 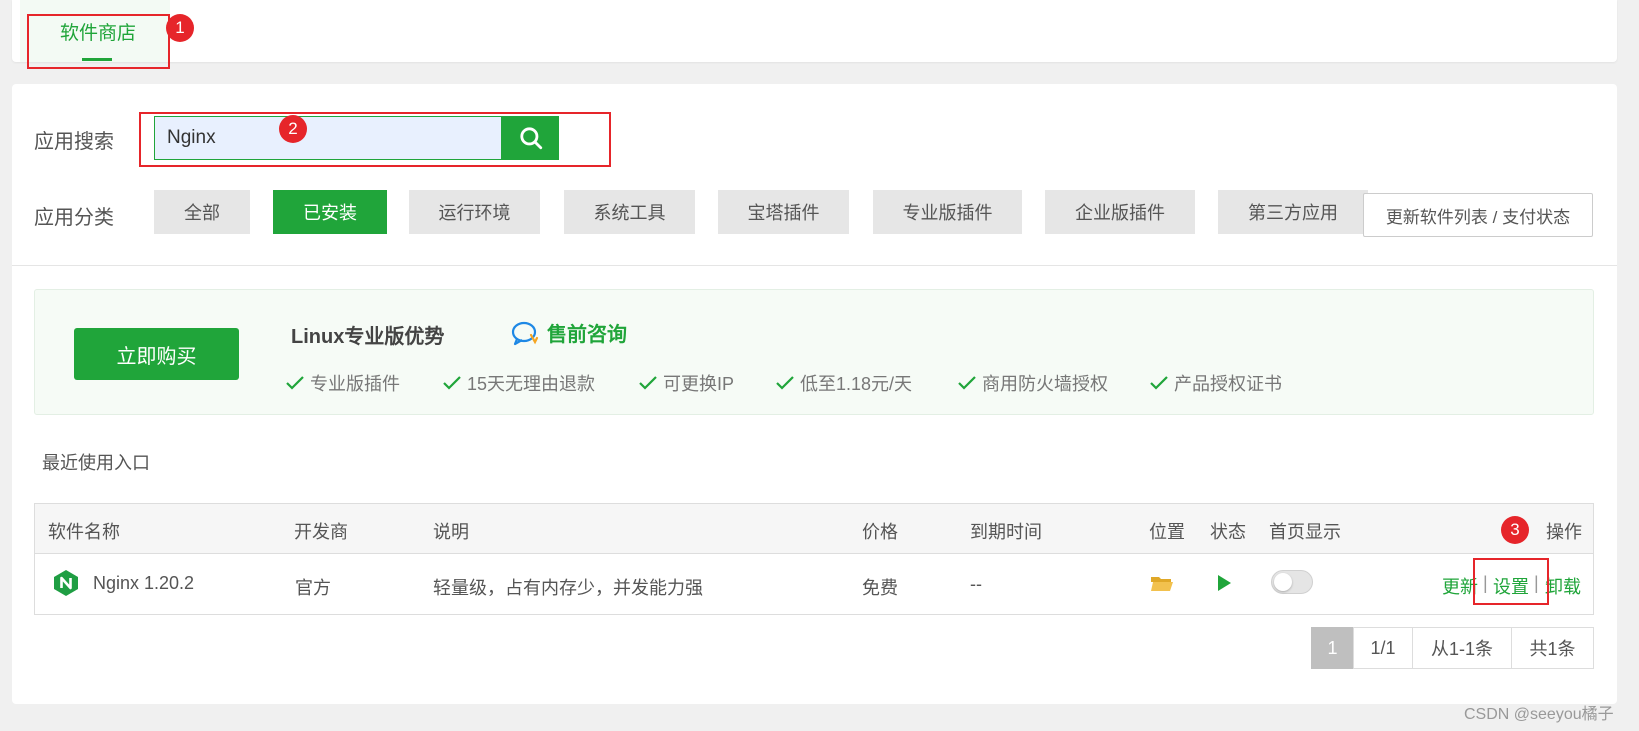 What do you see at coordinates (1167, 532) in the screenshot?
I see `header-location: 位置` at bounding box center [1167, 532].